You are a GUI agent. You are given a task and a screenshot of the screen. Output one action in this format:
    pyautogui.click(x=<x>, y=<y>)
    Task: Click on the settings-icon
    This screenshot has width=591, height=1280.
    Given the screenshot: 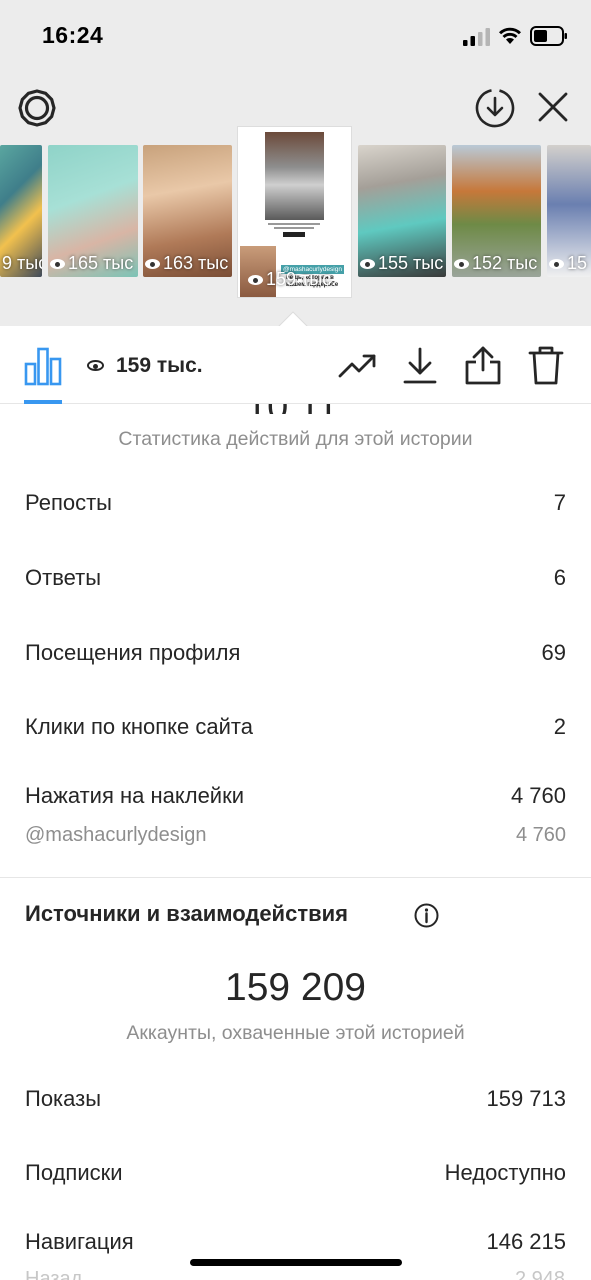 What is the action you would take?
    pyautogui.click(x=37, y=108)
    